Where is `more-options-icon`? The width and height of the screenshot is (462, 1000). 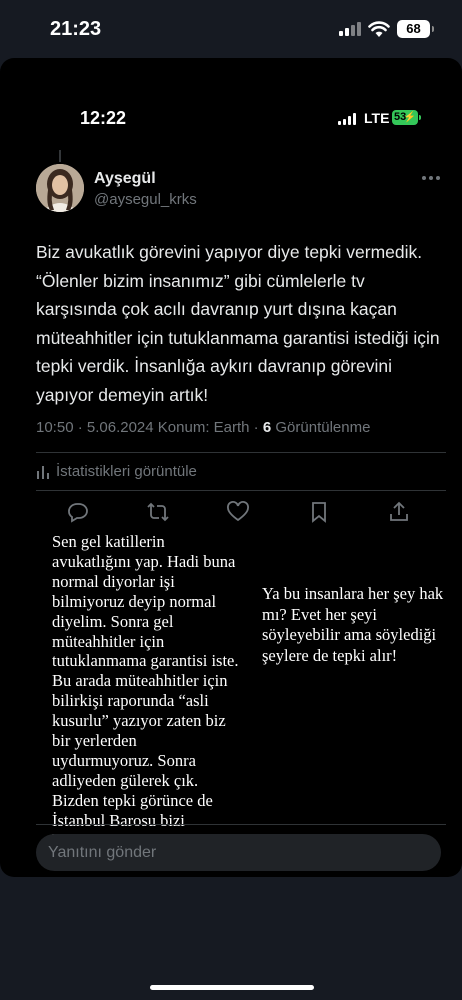 more-options-icon is located at coordinates (431, 178).